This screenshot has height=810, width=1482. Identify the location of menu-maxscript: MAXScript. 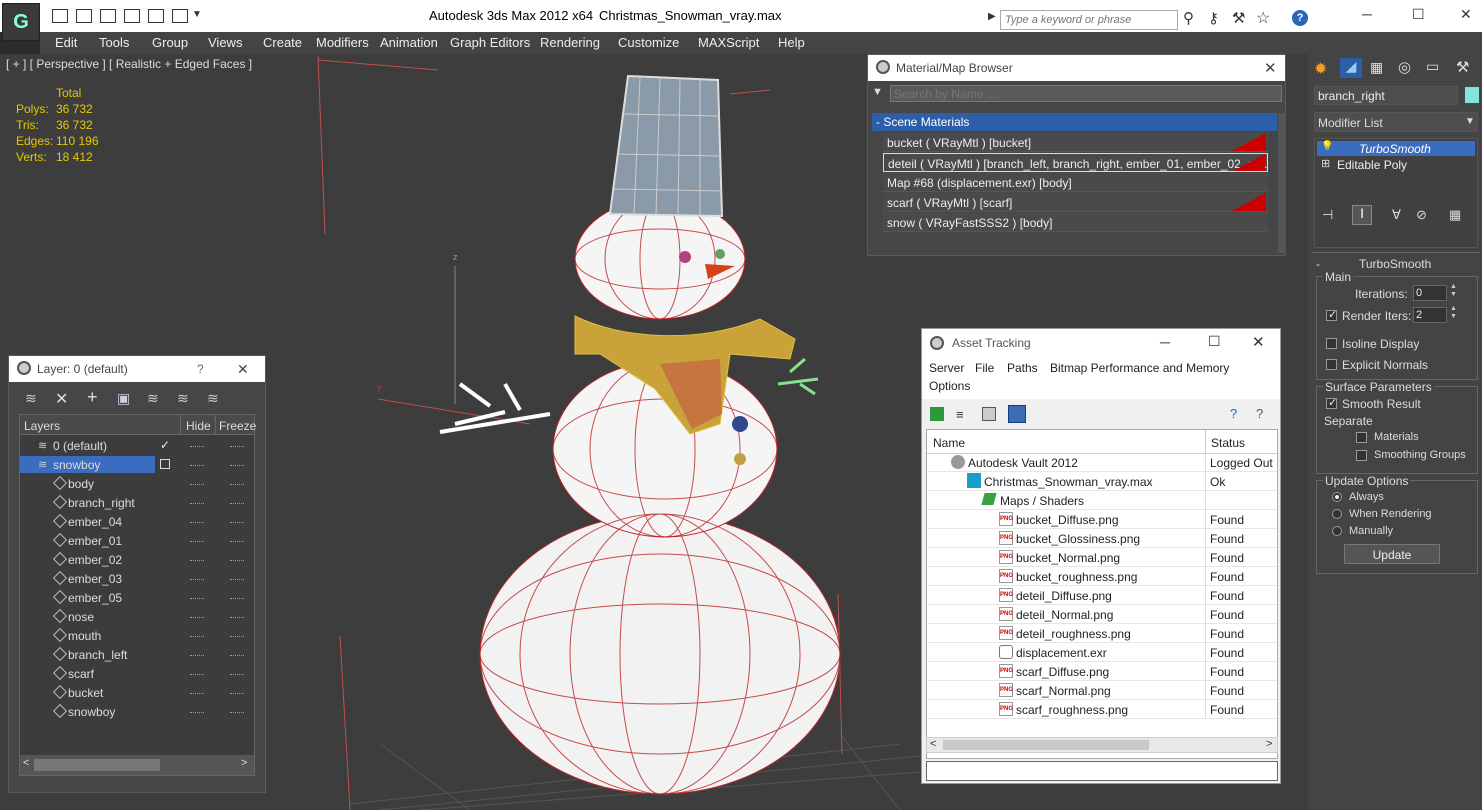
(728, 42).